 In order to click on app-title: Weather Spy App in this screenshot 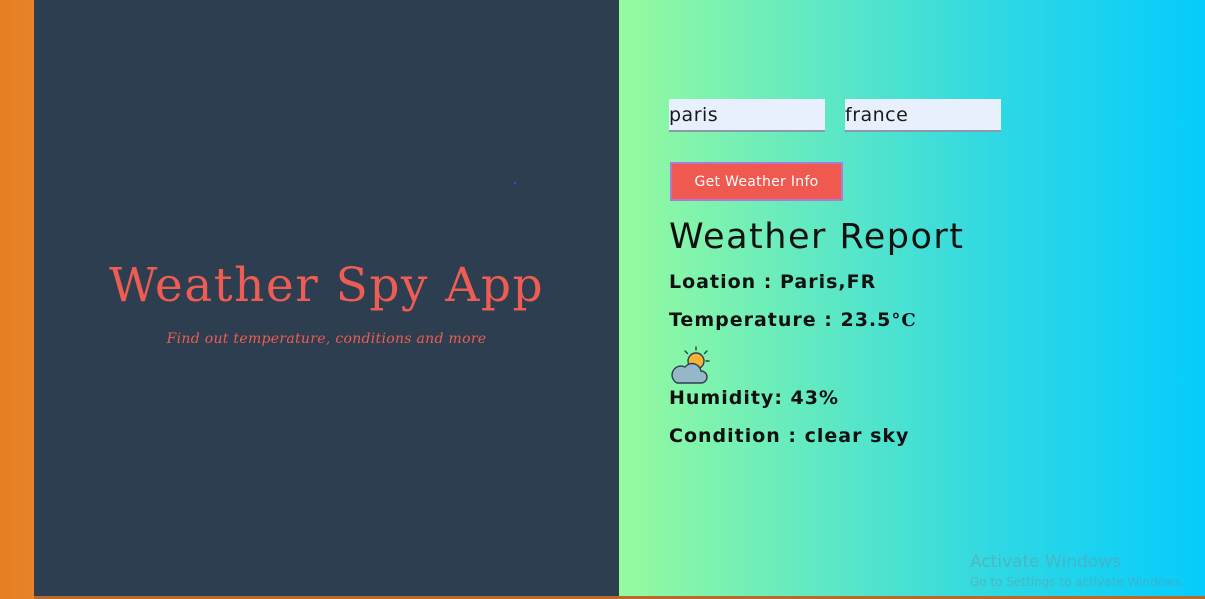, I will do `click(326, 285)`.